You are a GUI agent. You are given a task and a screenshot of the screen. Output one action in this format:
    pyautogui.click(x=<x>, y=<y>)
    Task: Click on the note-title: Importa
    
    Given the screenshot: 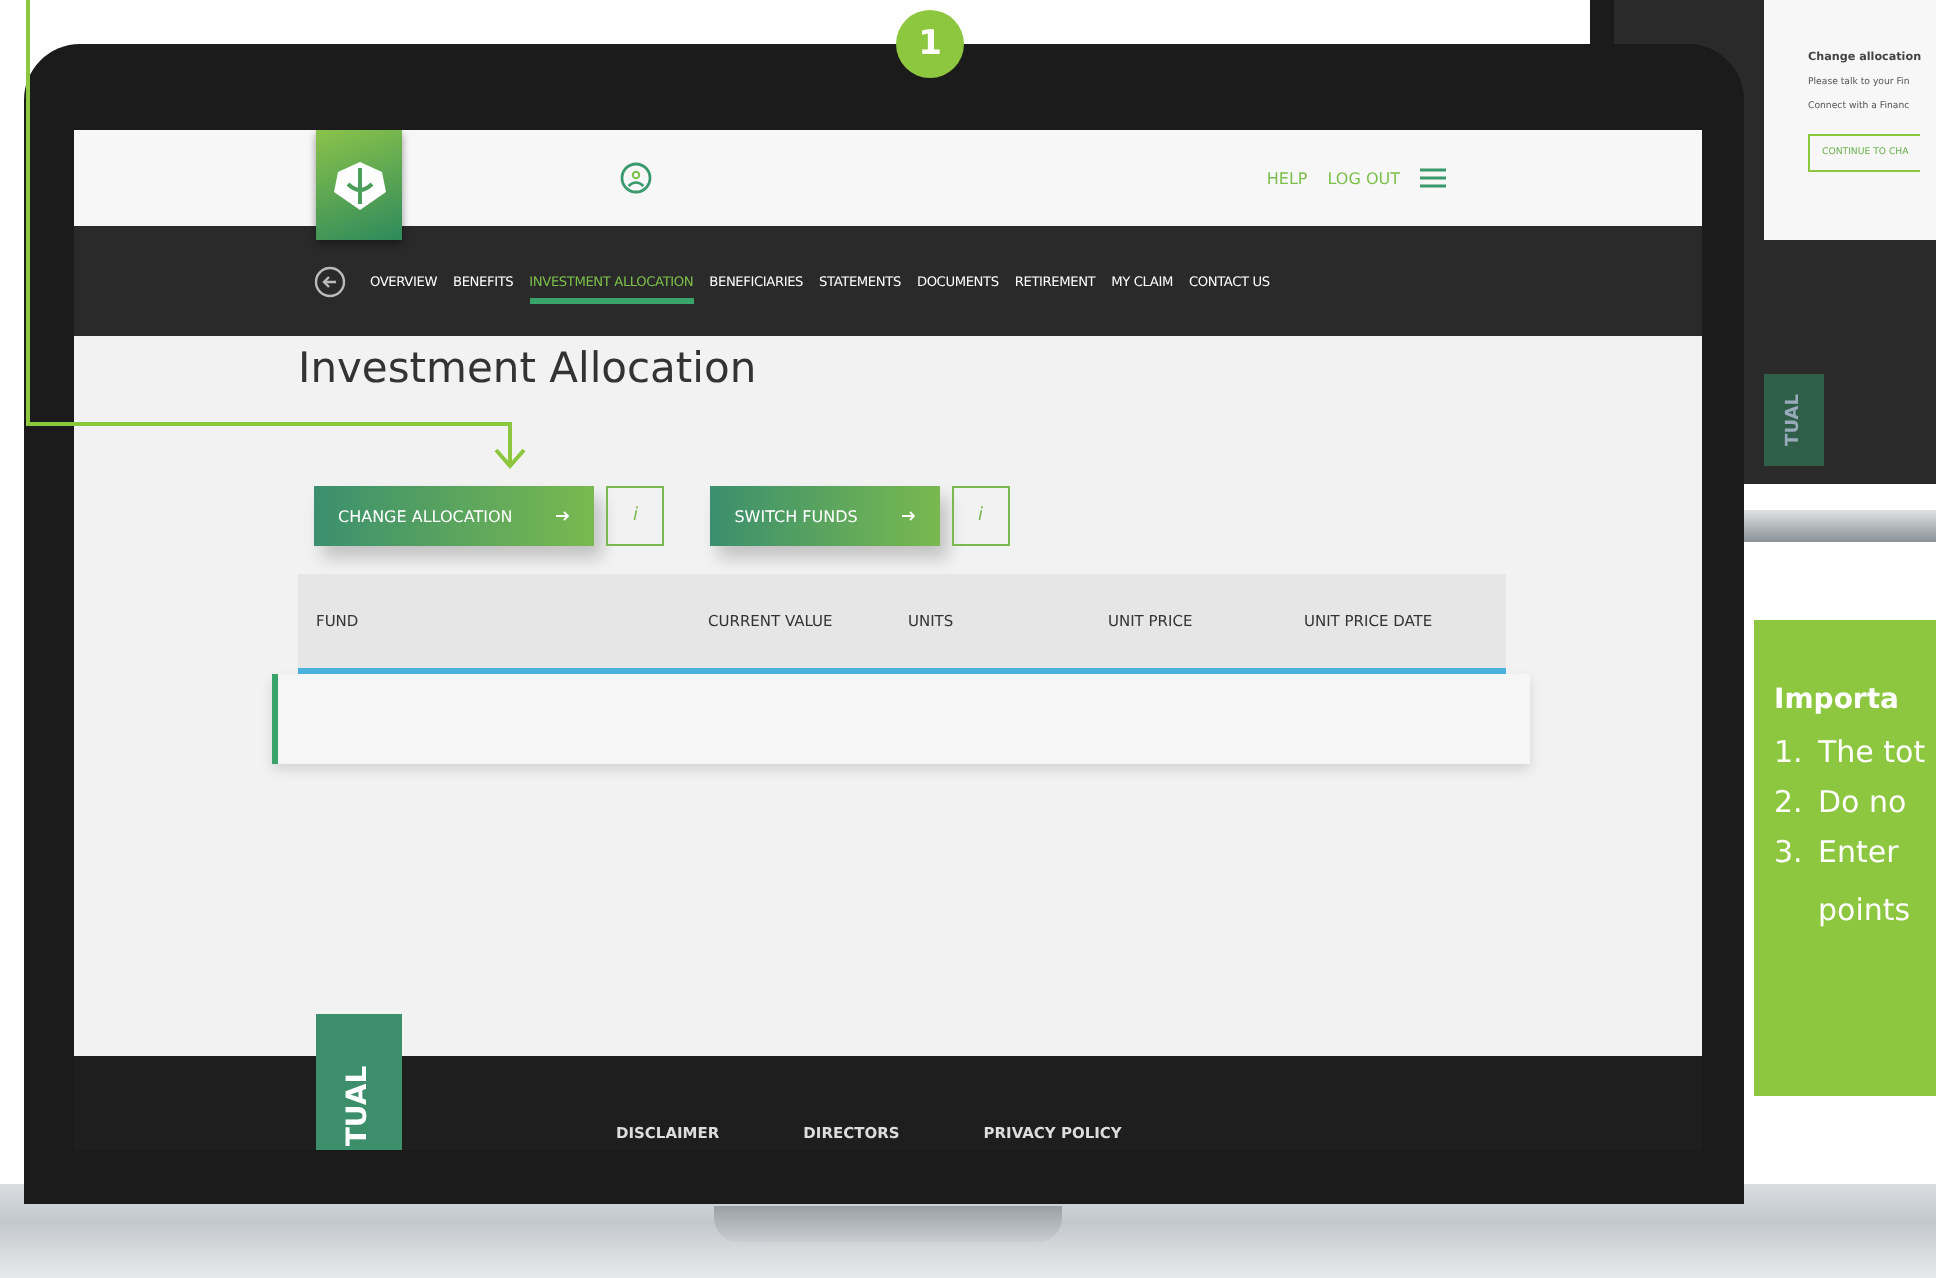 What is the action you would take?
    pyautogui.click(x=1837, y=700)
    